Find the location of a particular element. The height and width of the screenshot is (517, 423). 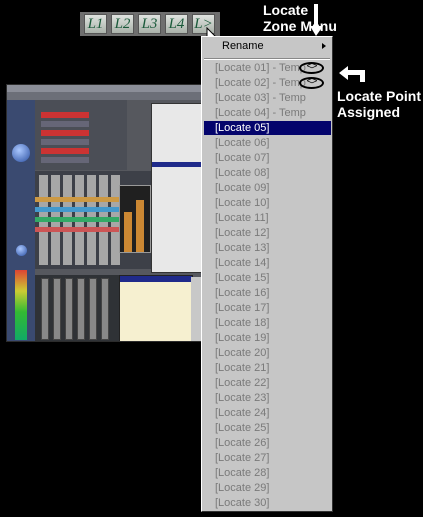

locate-menu-item: [Locate 11] is located at coordinates (267, 218).